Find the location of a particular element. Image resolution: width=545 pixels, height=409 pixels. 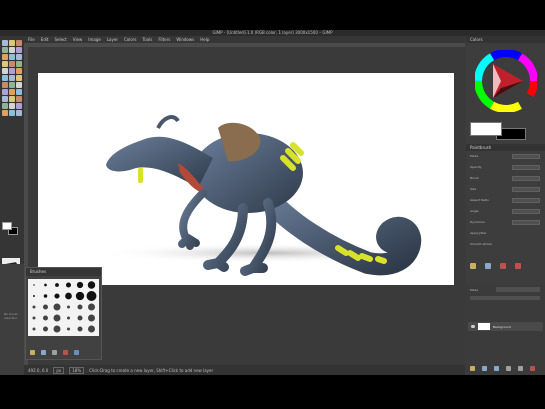

menu-windows: Windows is located at coordinates (185, 39).